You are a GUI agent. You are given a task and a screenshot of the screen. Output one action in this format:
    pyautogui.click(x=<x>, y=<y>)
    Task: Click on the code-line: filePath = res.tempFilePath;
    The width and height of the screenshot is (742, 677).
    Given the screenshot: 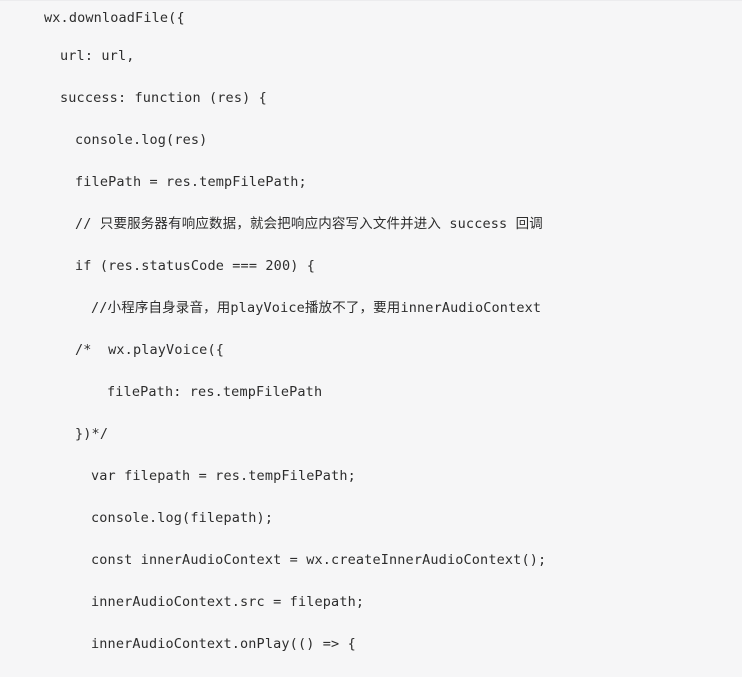 What is the action you would take?
    pyautogui.click(x=371, y=182)
    